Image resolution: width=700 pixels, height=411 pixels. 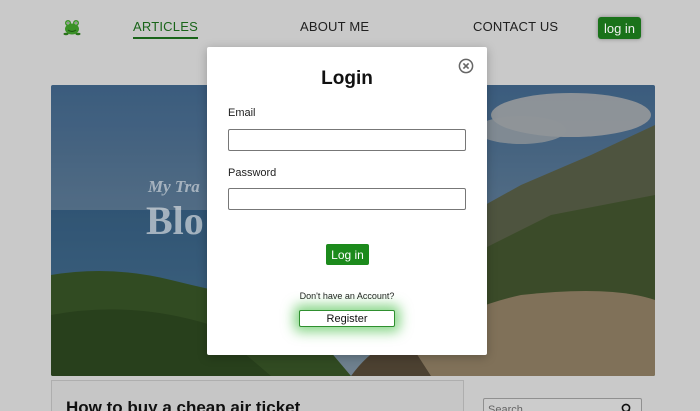 What do you see at coordinates (466, 66) in the screenshot?
I see `close-circle-icon` at bounding box center [466, 66].